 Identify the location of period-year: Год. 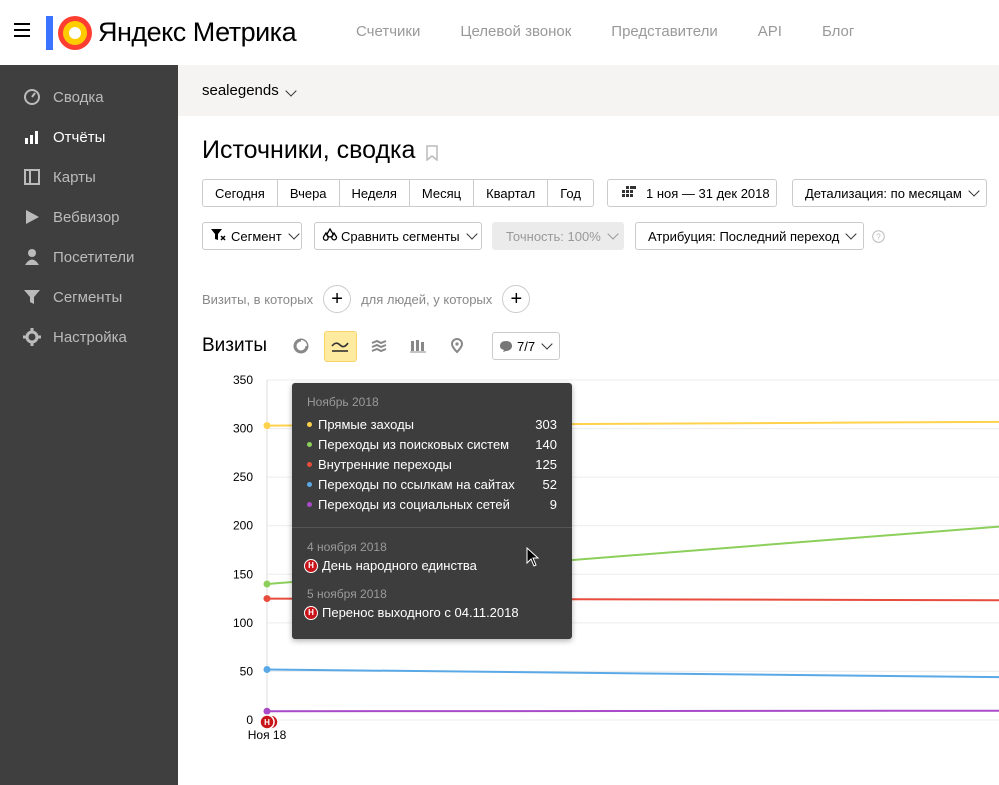
(570, 193).